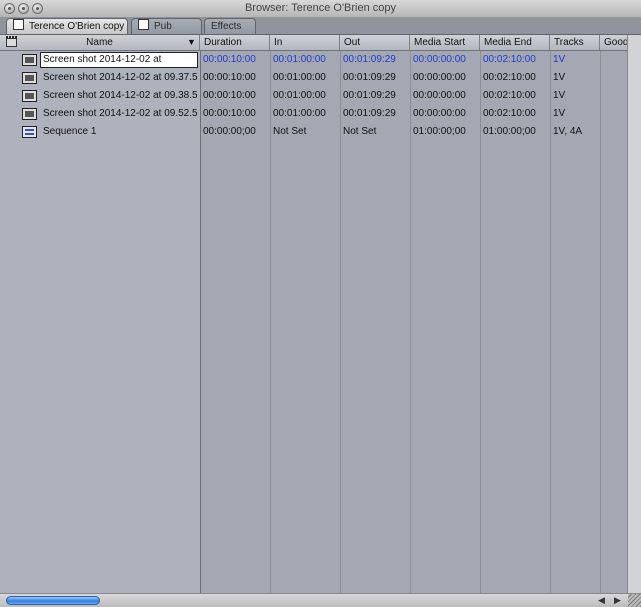  What do you see at coordinates (617, 600) in the screenshot?
I see `scroll-right-arrow-icon: ▶` at bounding box center [617, 600].